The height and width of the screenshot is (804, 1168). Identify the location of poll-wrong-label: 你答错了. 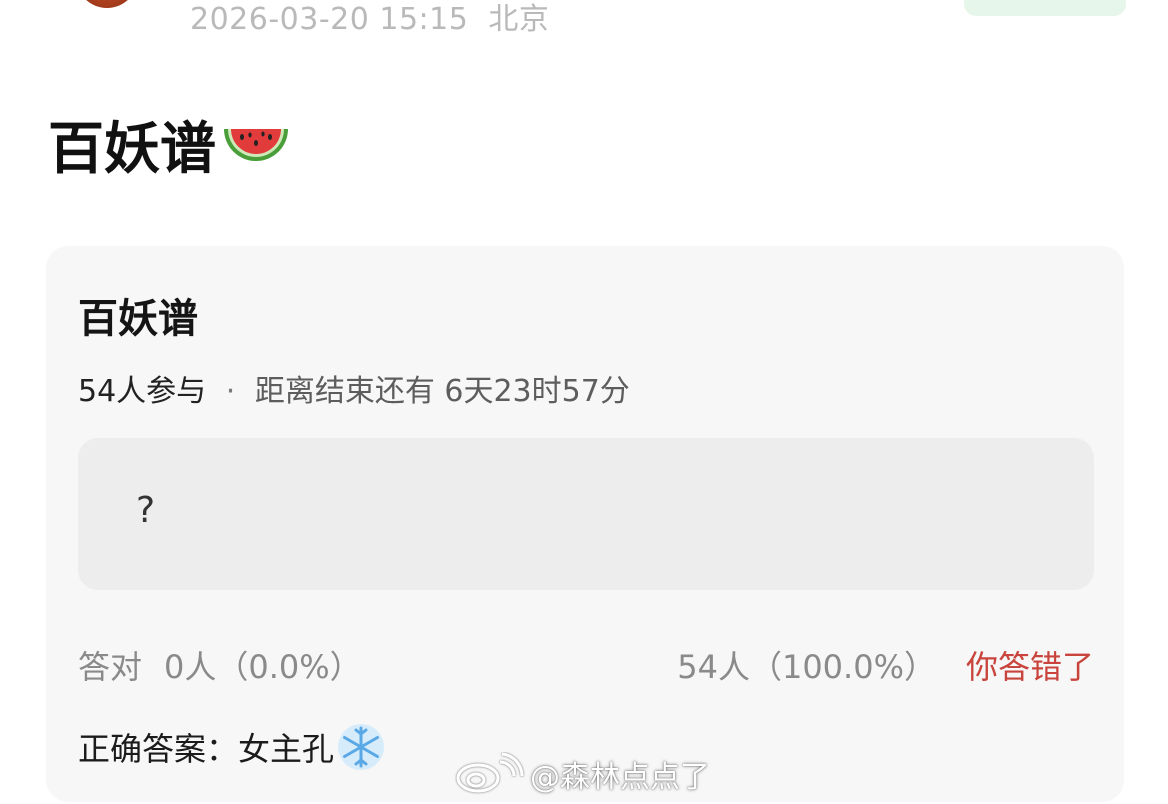
(1029, 667).